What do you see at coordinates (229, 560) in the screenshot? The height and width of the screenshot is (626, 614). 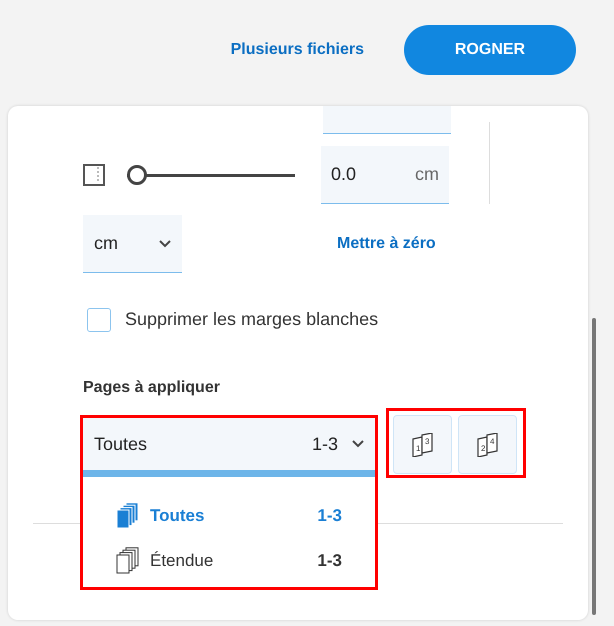 I see `dropdown-option: Étendue 1-3` at bounding box center [229, 560].